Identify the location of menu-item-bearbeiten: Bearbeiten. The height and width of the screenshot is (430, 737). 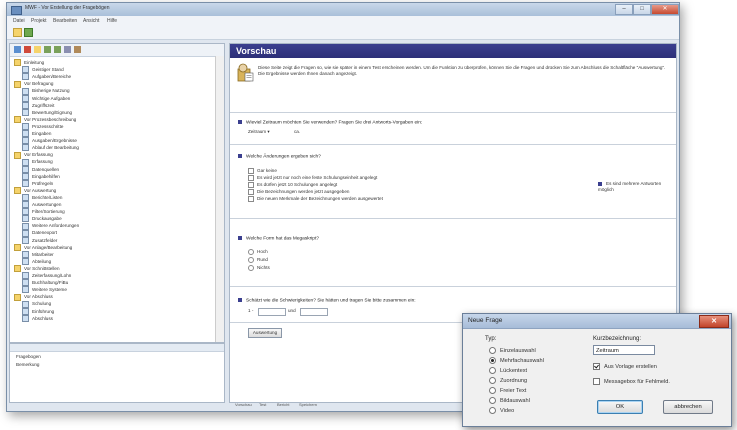
(65, 21).